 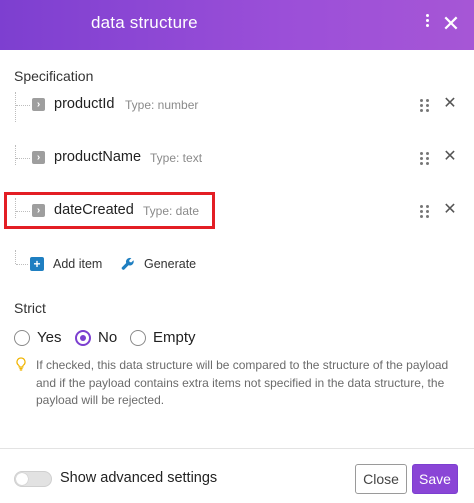 What do you see at coordinates (98, 157) in the screenshot?
I see `item-name: productName` at bounding box center [98, 157].